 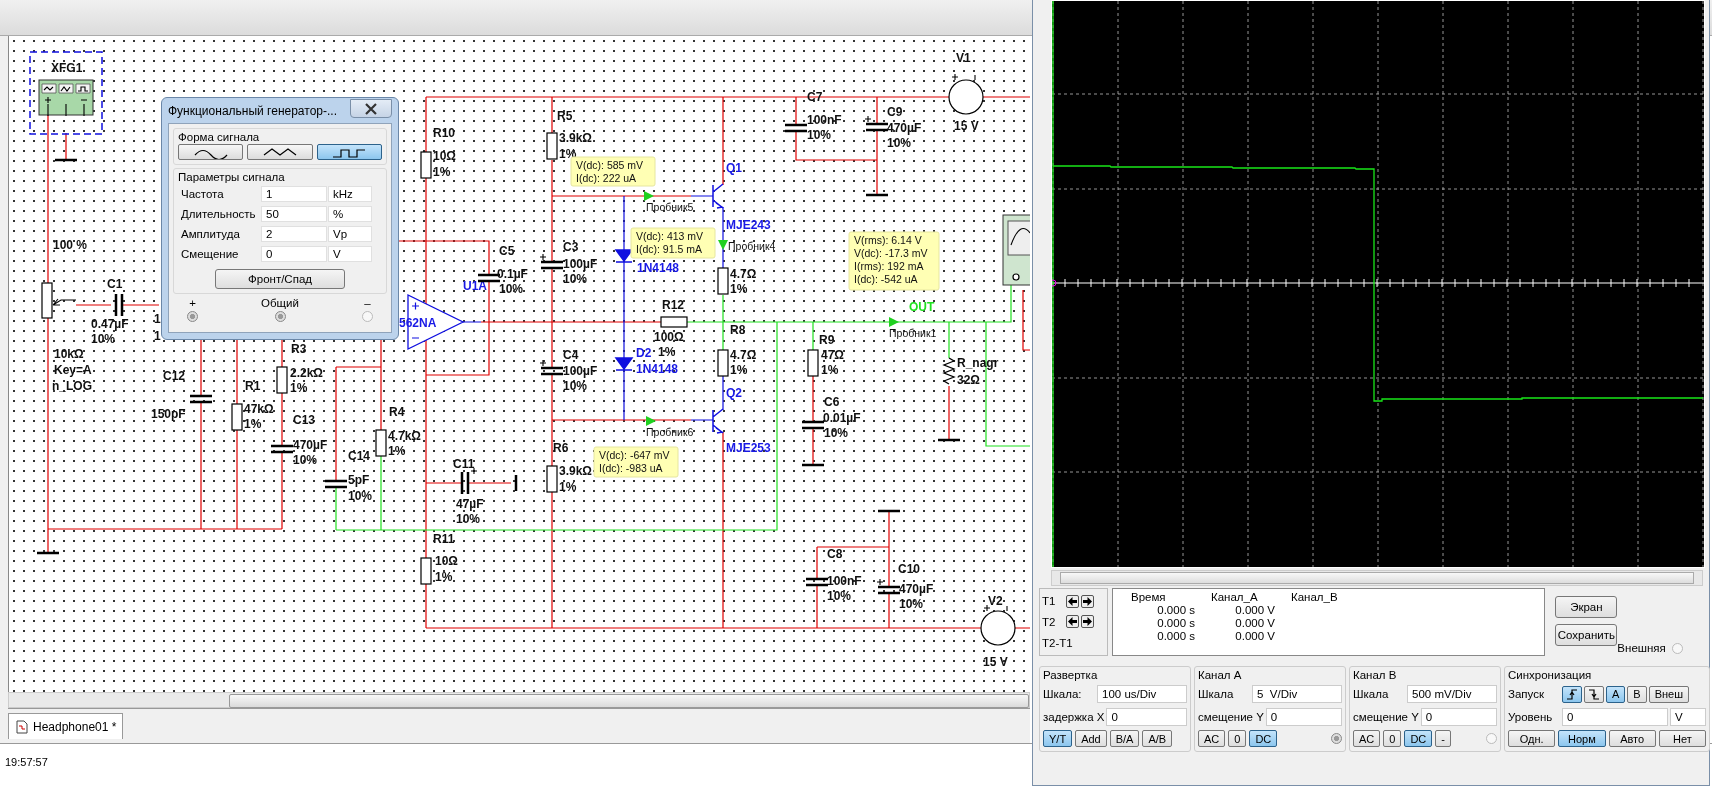 I want to click on document-tab: Headphone01 *, so click(x=66, y=726).